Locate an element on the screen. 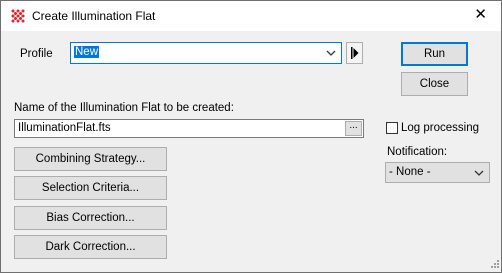  log-processing-checkbox is located at coordinates (392, 128).